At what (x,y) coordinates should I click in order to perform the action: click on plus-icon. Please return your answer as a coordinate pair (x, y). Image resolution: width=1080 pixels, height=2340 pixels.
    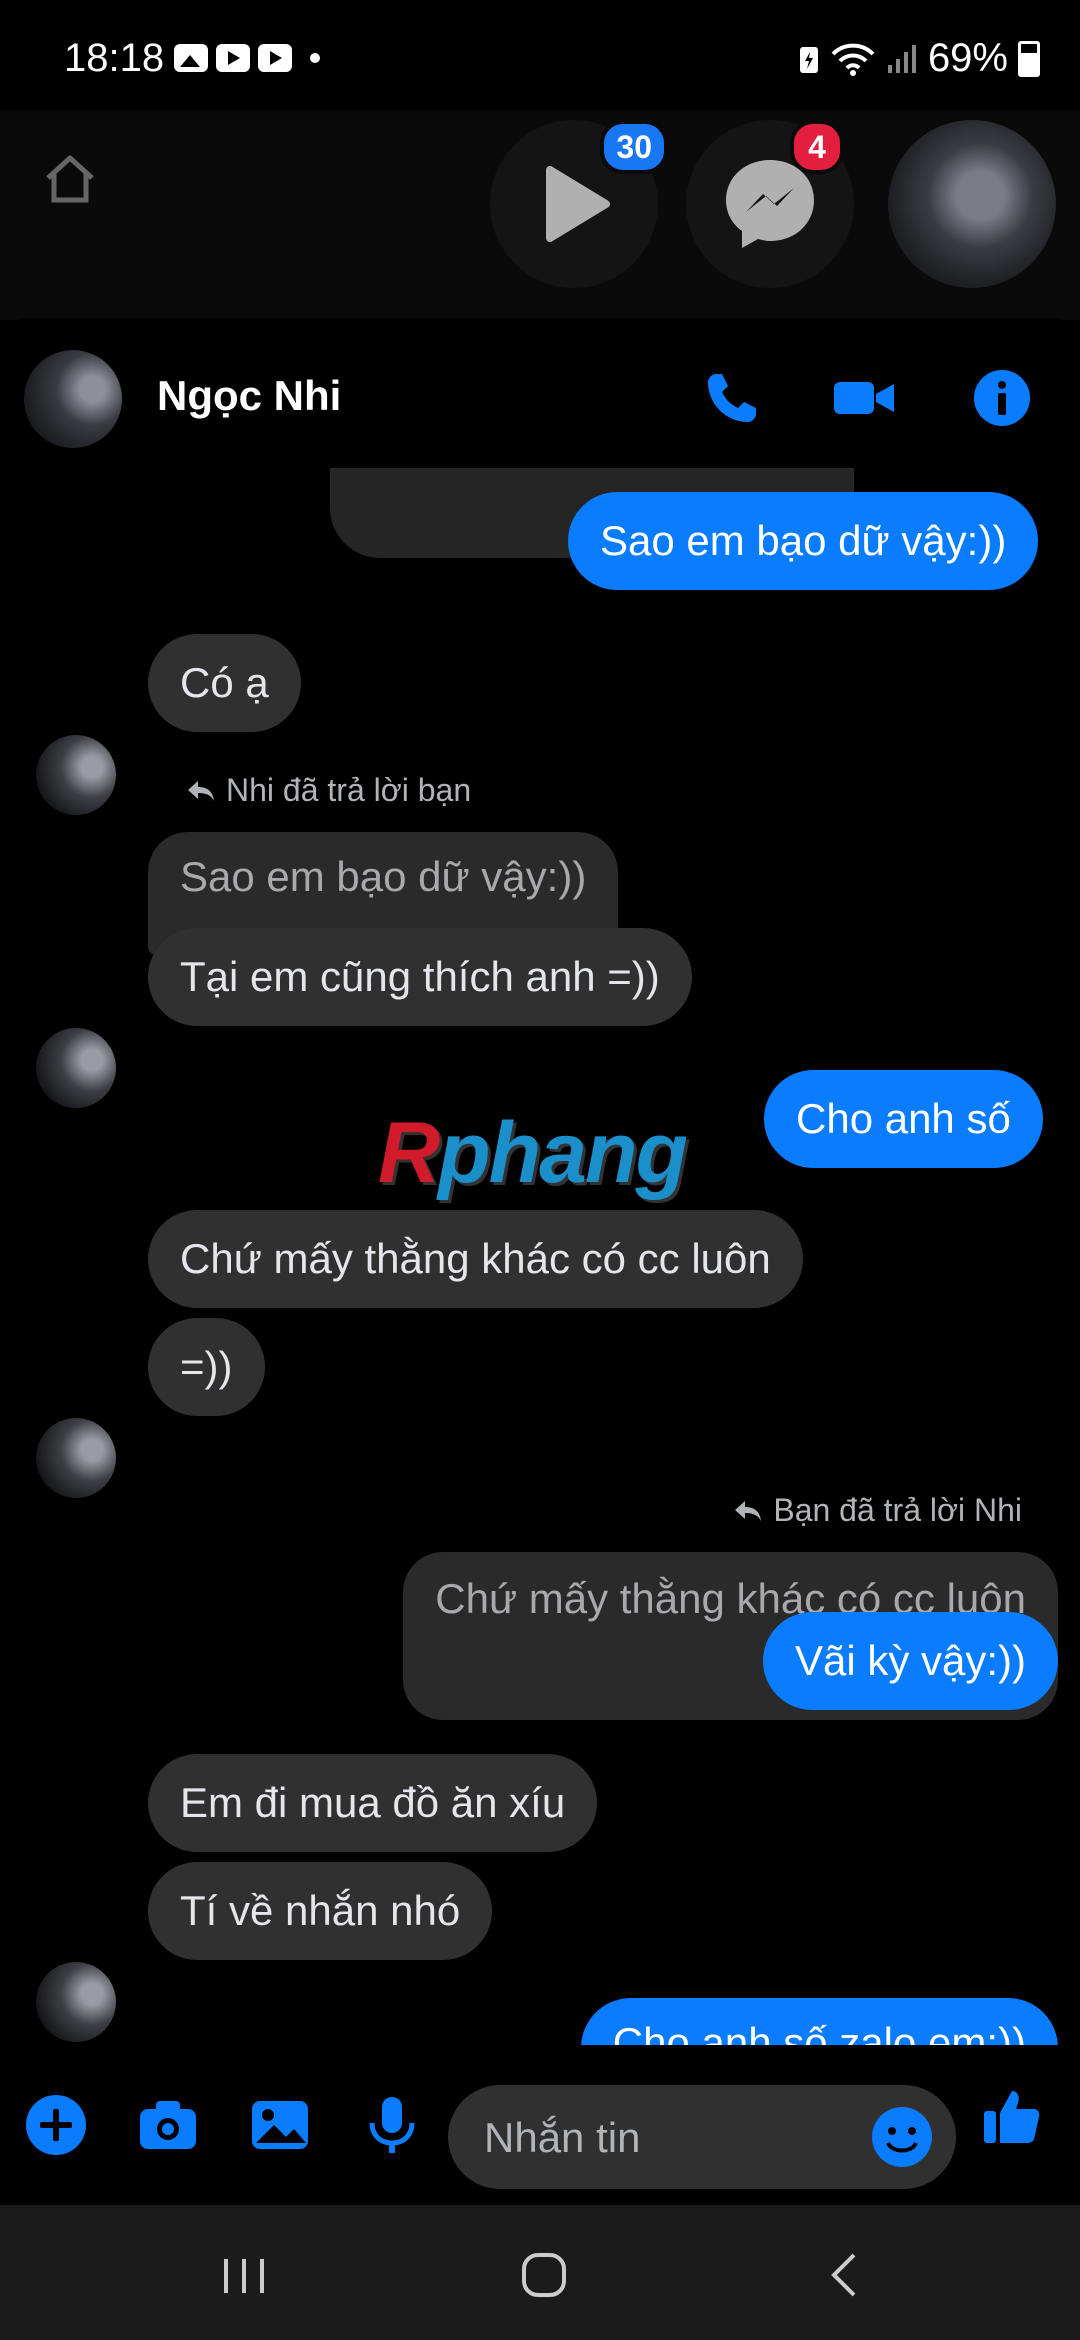
    Looking at the image, I should click on (56, 2125).